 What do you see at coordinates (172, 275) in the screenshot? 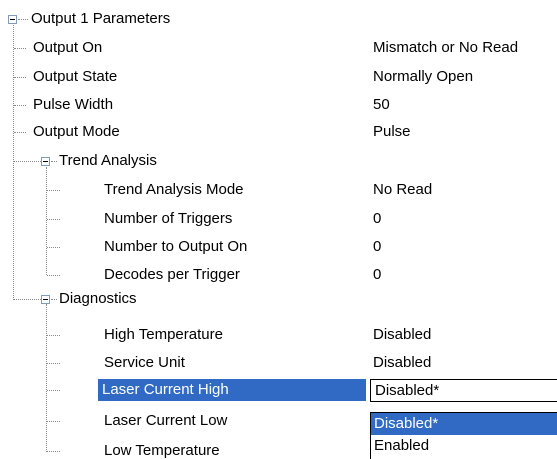
I see `tree-item-decodes-per-trigger: Decodes per Trigger` at bounding box center [172, 275].